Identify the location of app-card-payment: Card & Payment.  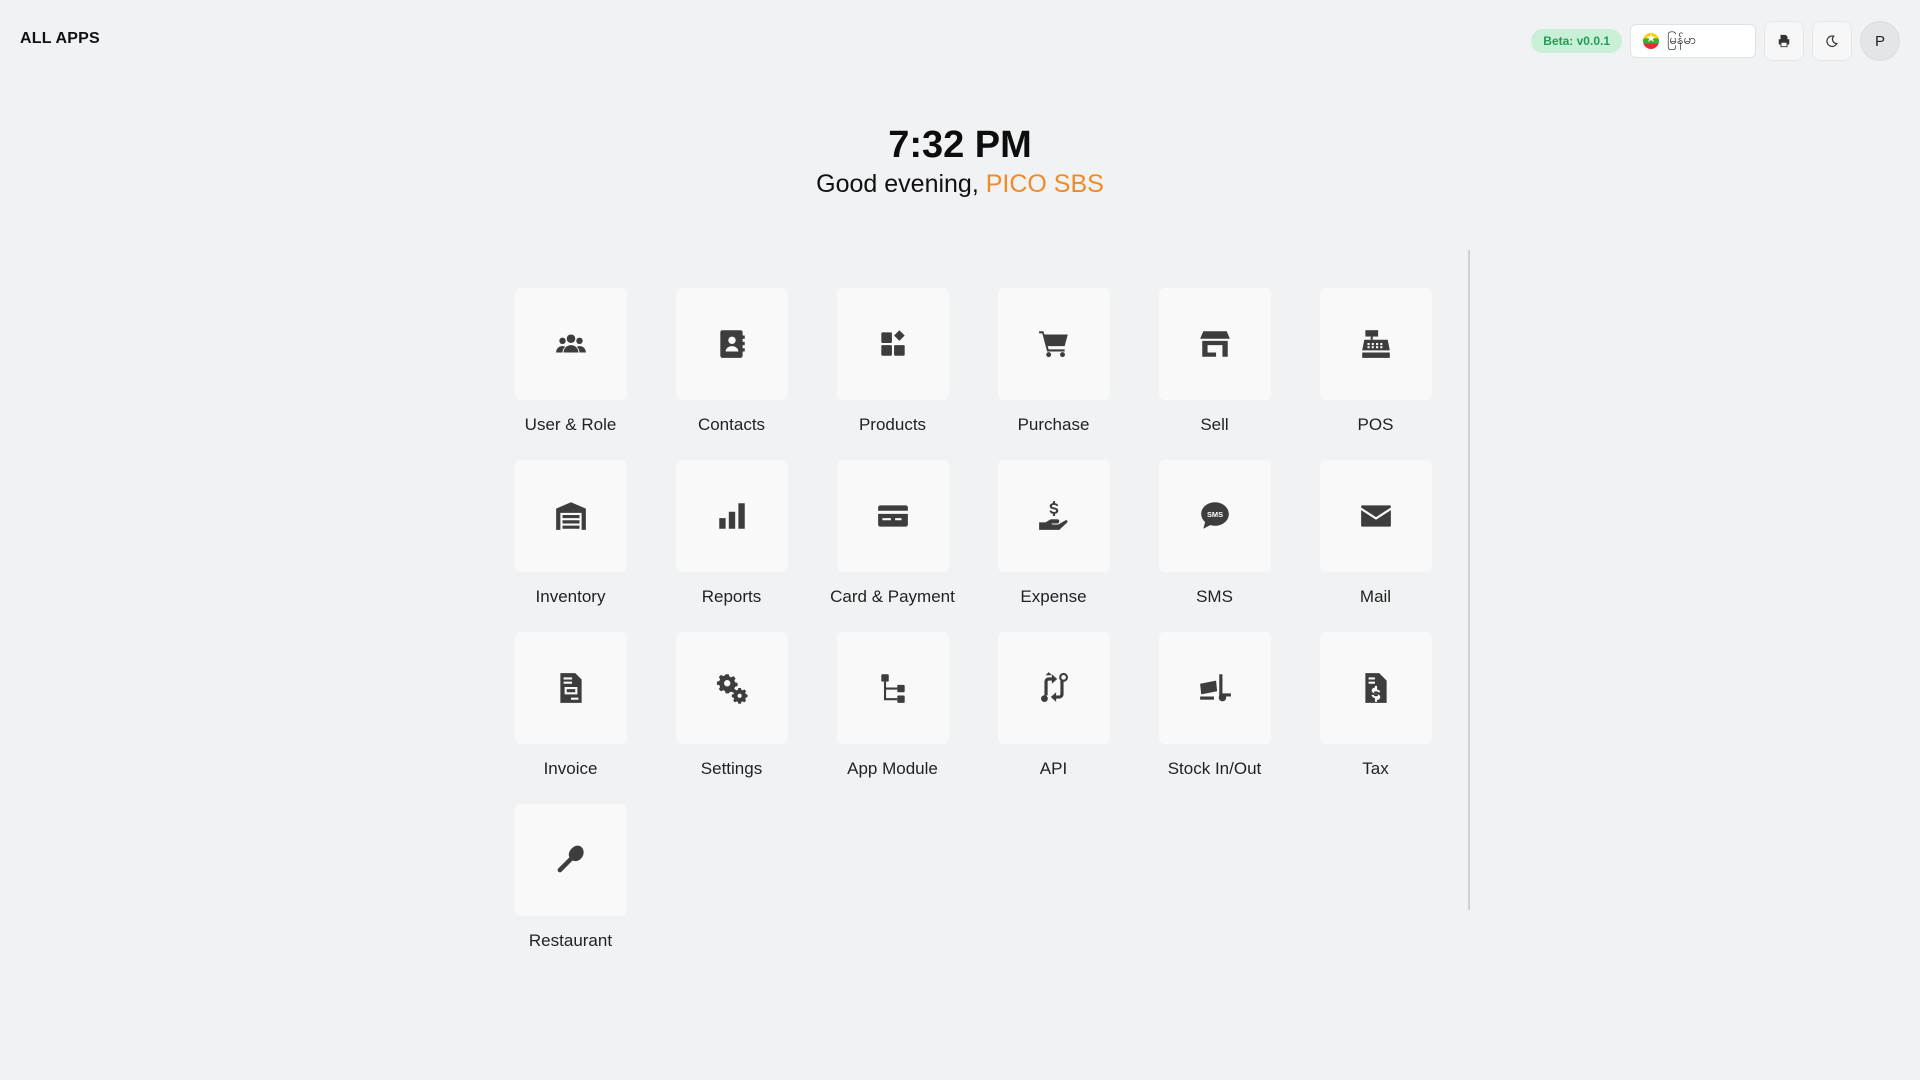
(892, 546).